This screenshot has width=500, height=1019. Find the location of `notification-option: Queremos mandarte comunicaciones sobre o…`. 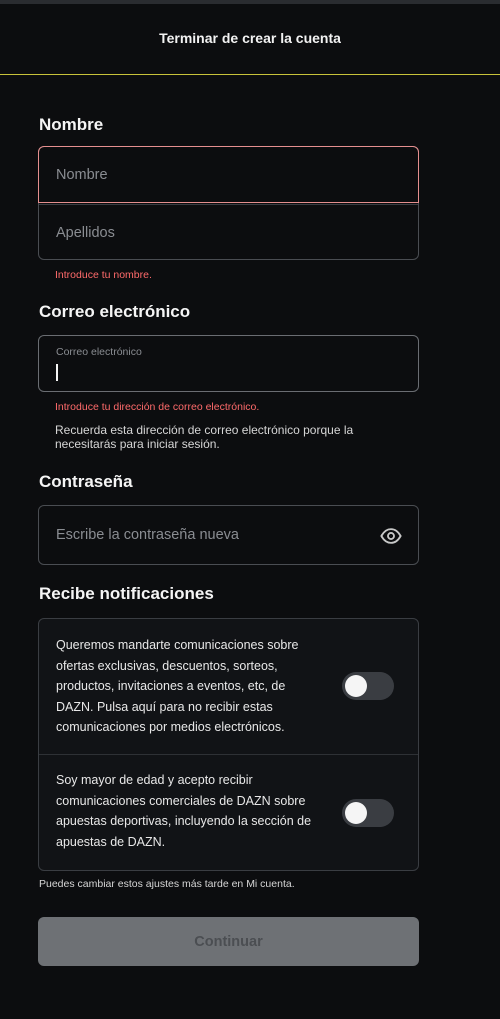

notification-option: Queremos mandarte comunicaciones sobre o… is located at coordinates (228, 687).